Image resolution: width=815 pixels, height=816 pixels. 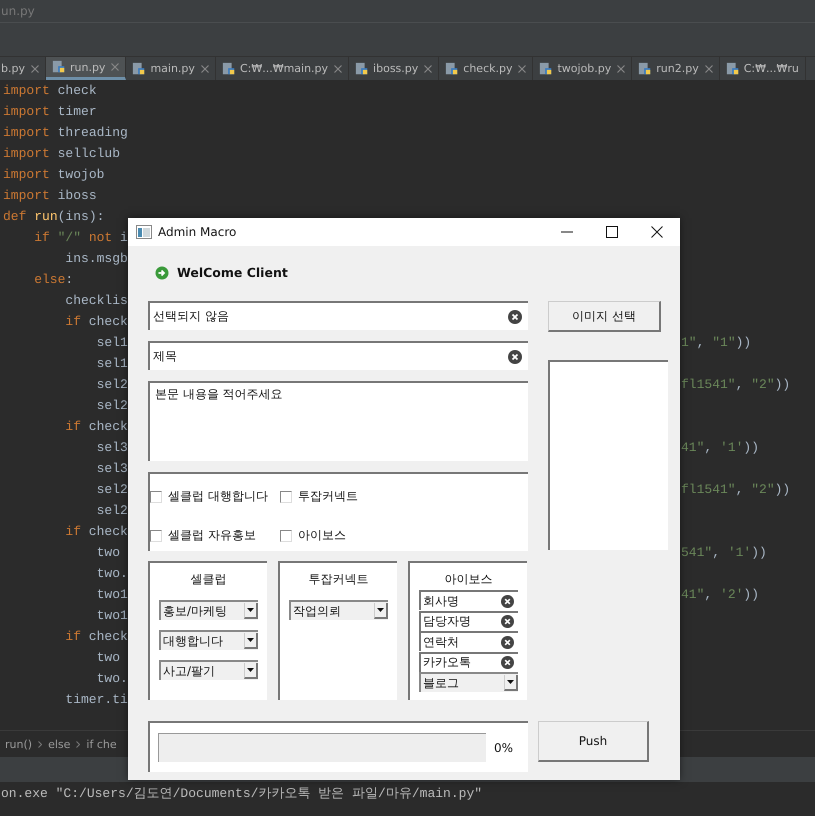 I want to click on editor-tab: main.py, so click(x=171, y=68).